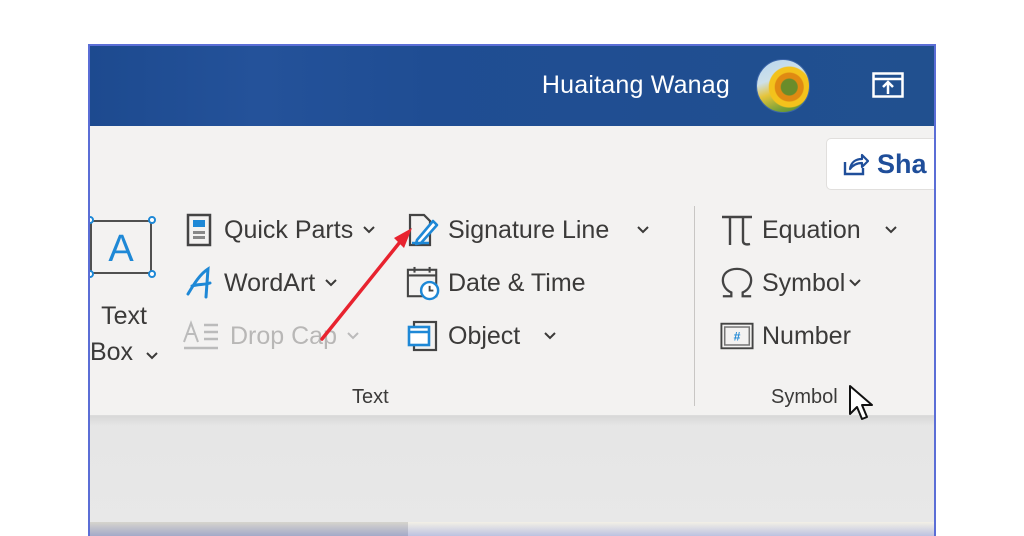 This screenshot has height=536, width=1024. What do you see at coordinates (791, 283) in the screenshot?
I see `symbol-button: Symbol` at bounding box center [791, 283].